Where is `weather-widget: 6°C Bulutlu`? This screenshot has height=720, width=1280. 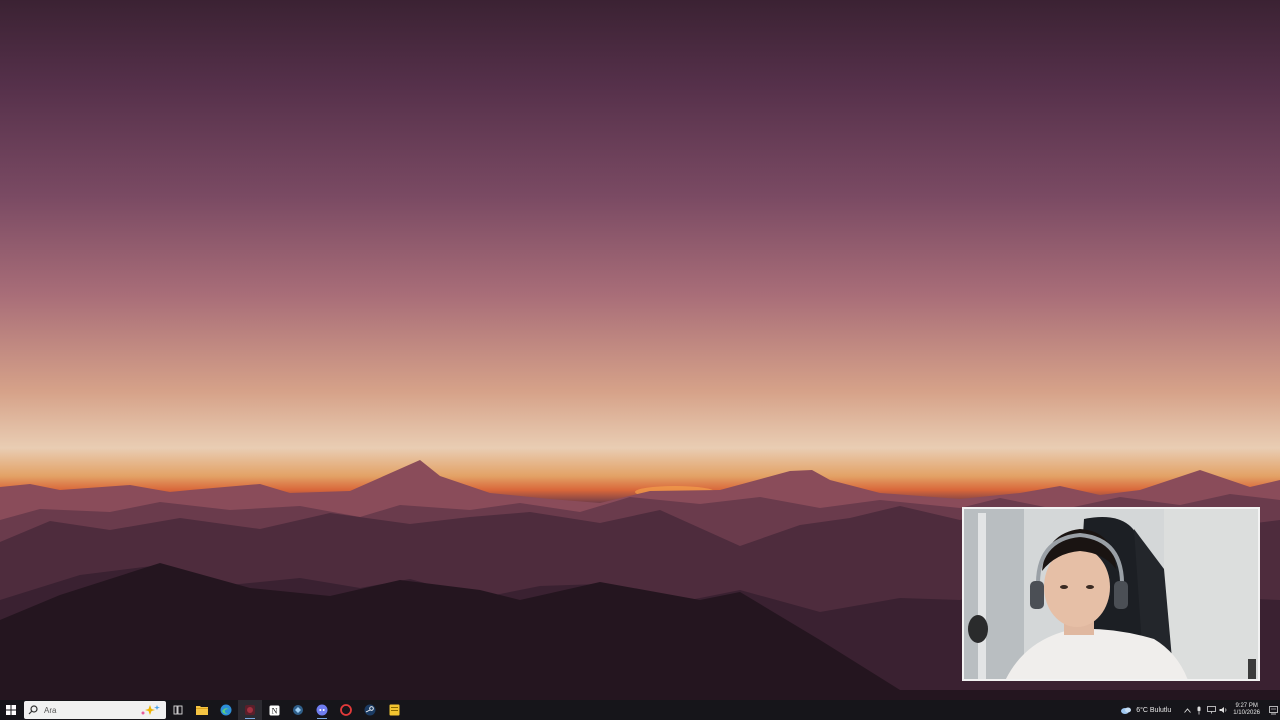 weather-widget: 6°C Bulutlu is located at coordinates (1145, 710).